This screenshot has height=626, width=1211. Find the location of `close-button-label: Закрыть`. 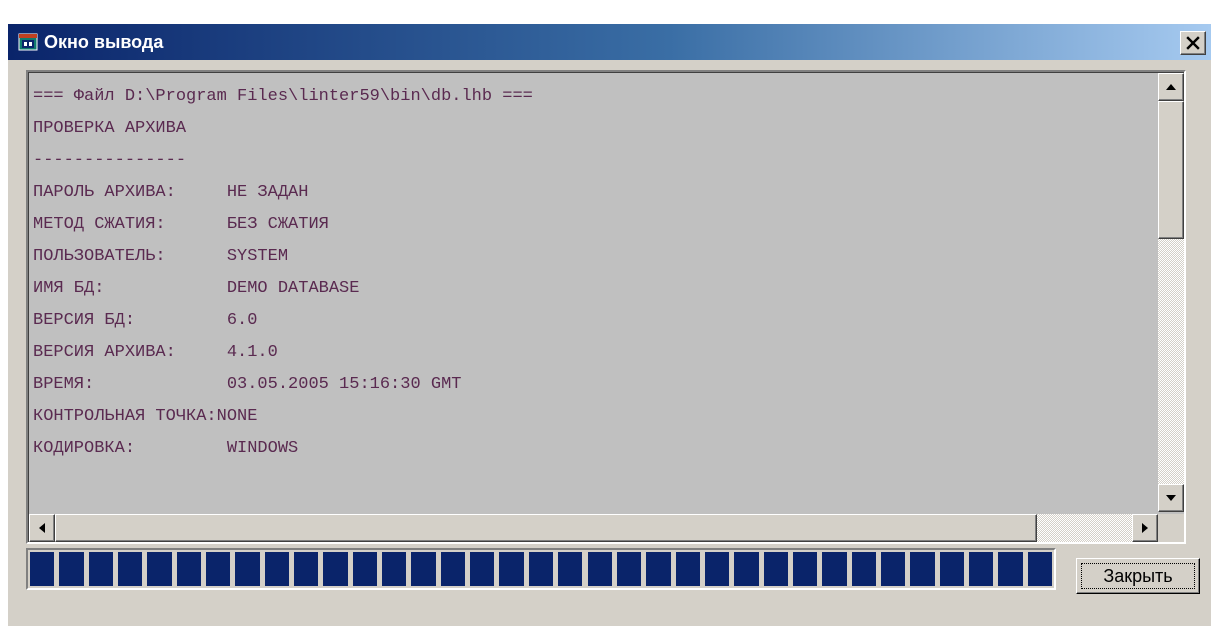

close-button-label: Закрыть is located at coordinates (1138, 576).